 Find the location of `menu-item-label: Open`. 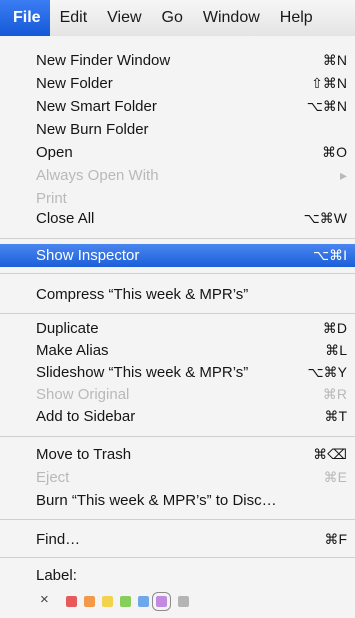

menu-item-label: Open is located at coordinates (54, 152).